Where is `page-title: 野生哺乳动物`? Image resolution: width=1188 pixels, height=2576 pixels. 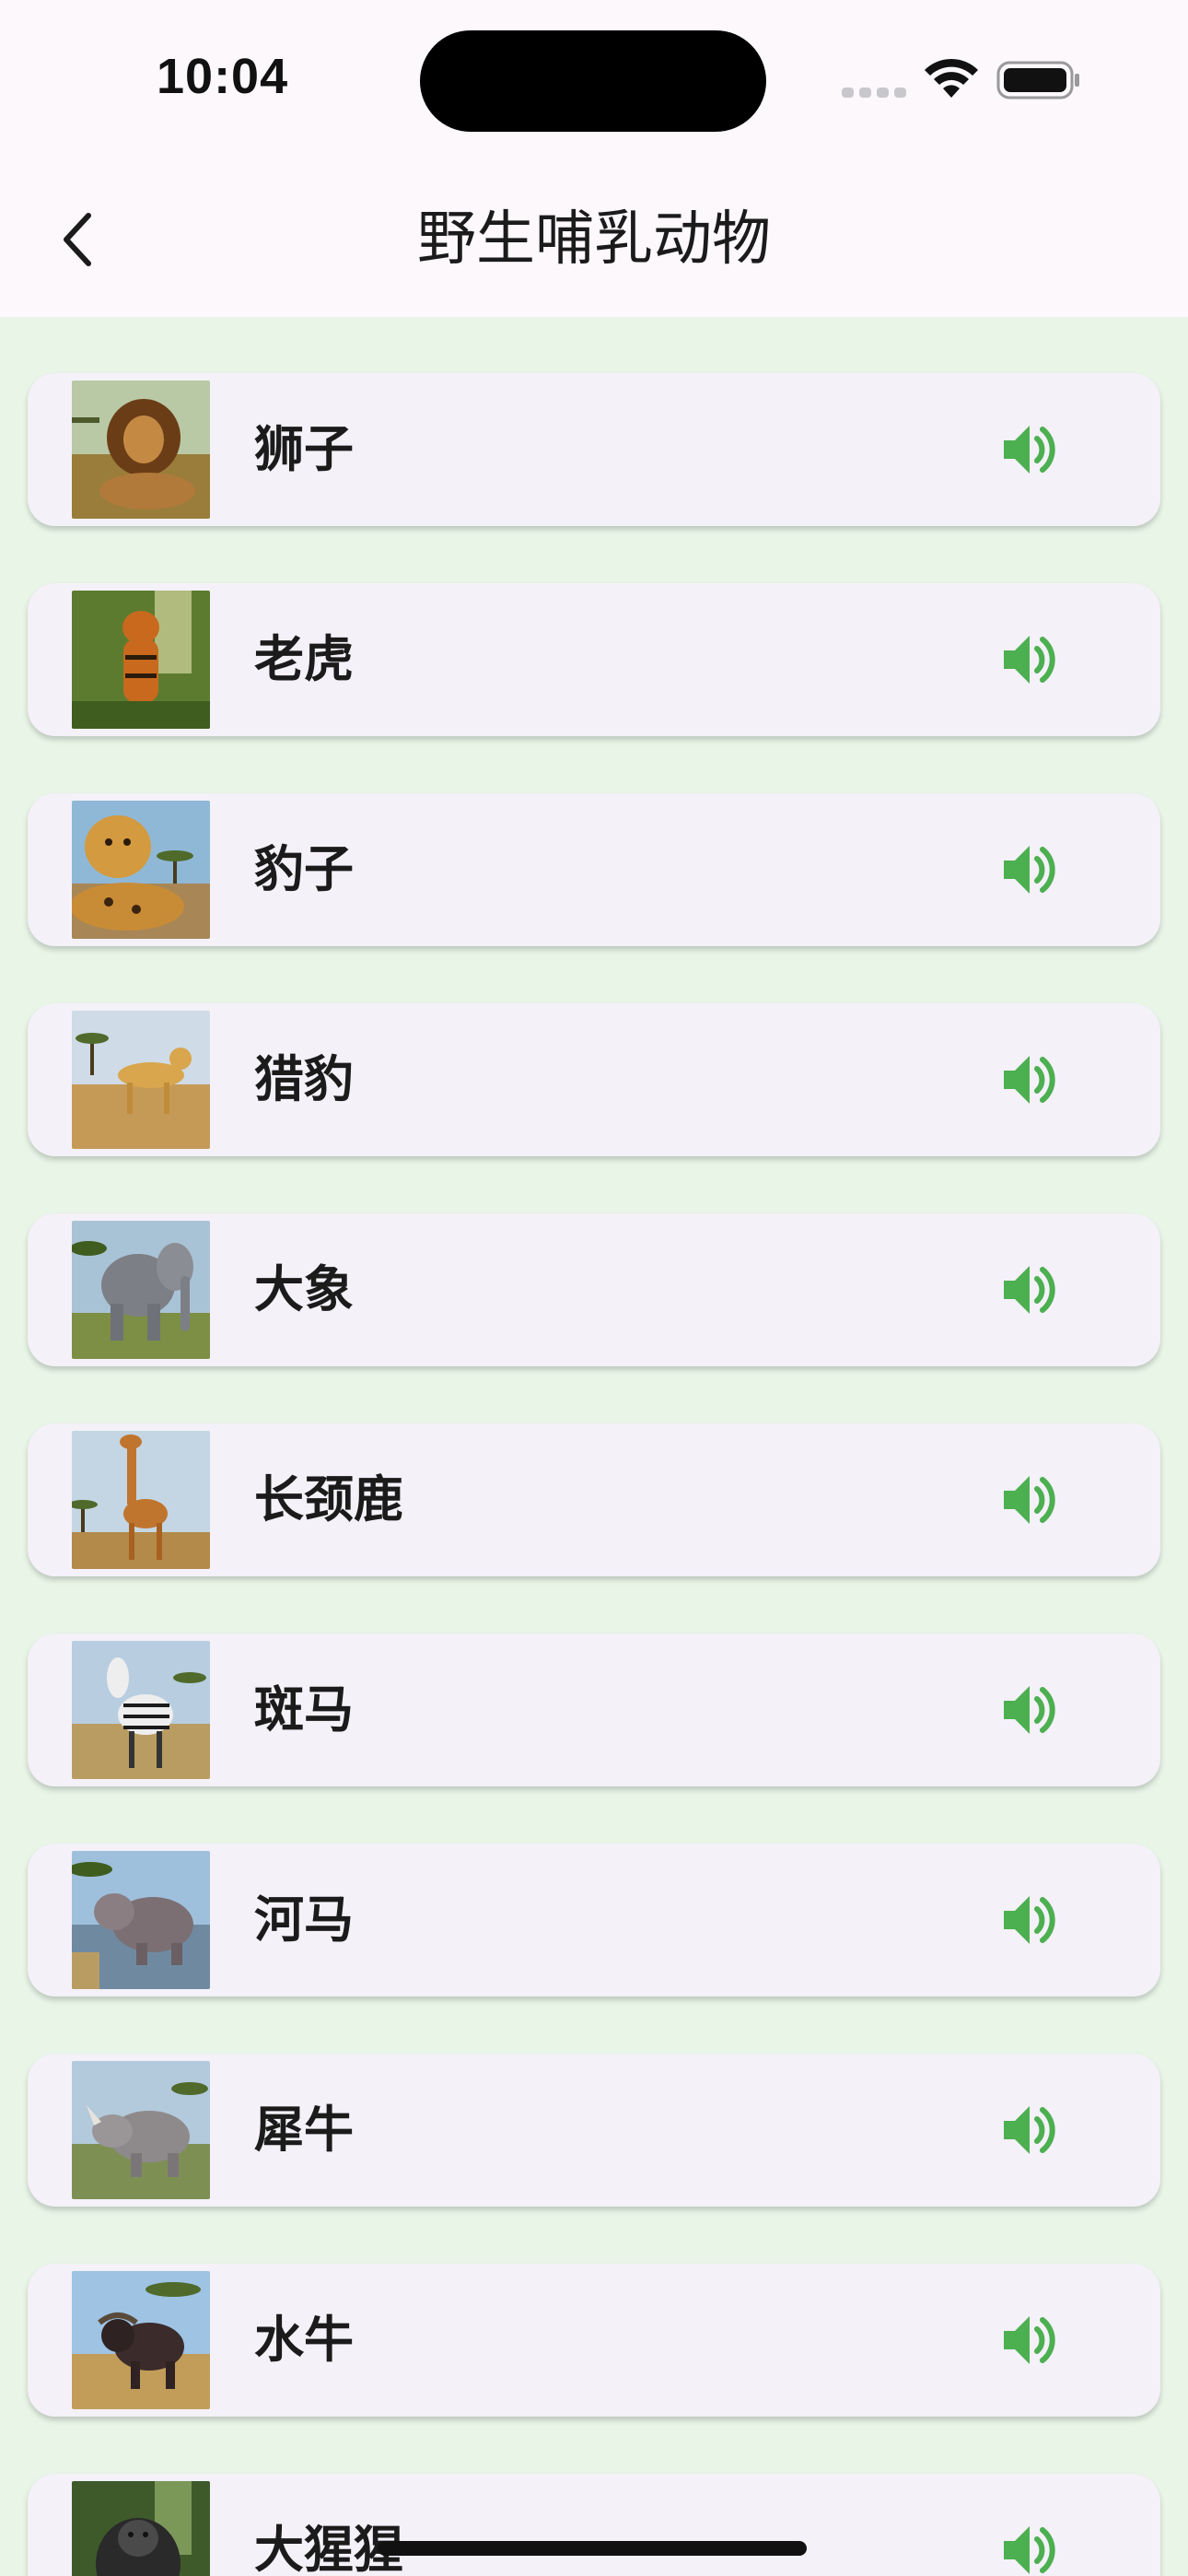 page-title: 野生哺乳动物 is located at coordinates (594, 239).